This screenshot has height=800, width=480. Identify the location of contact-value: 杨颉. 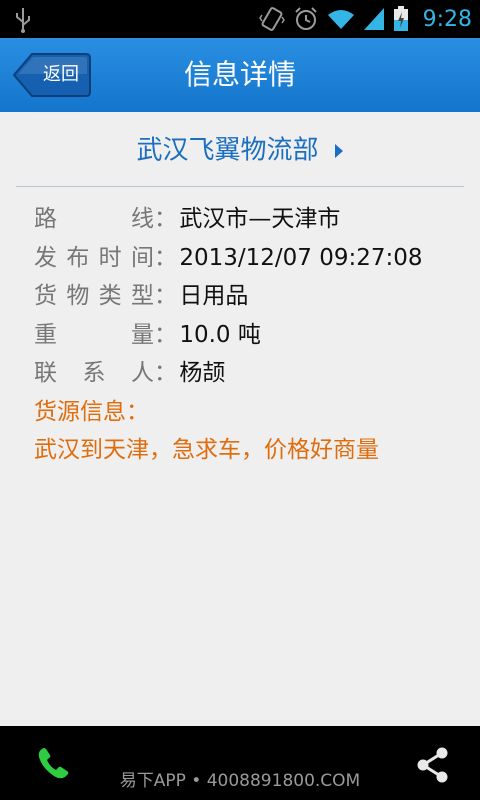
(202, 373).